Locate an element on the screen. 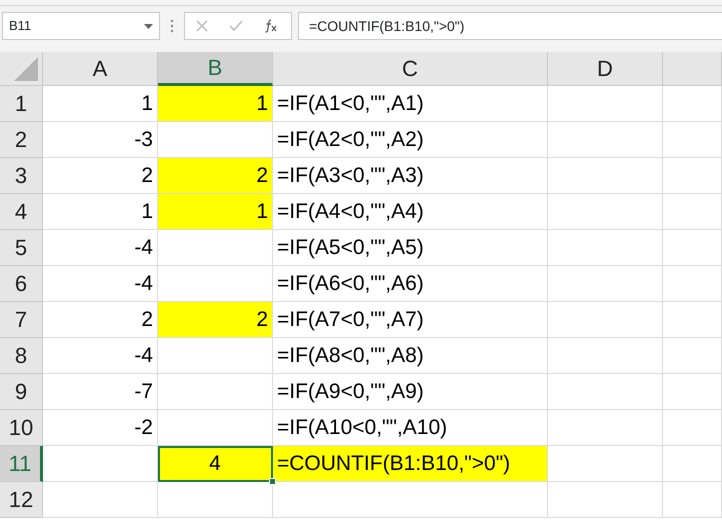 Image resolution: width=722 pixels, height=524 pixels. cell-value: =COUNTIF(B1:B10,">0") is located at coordinates (393, 463).